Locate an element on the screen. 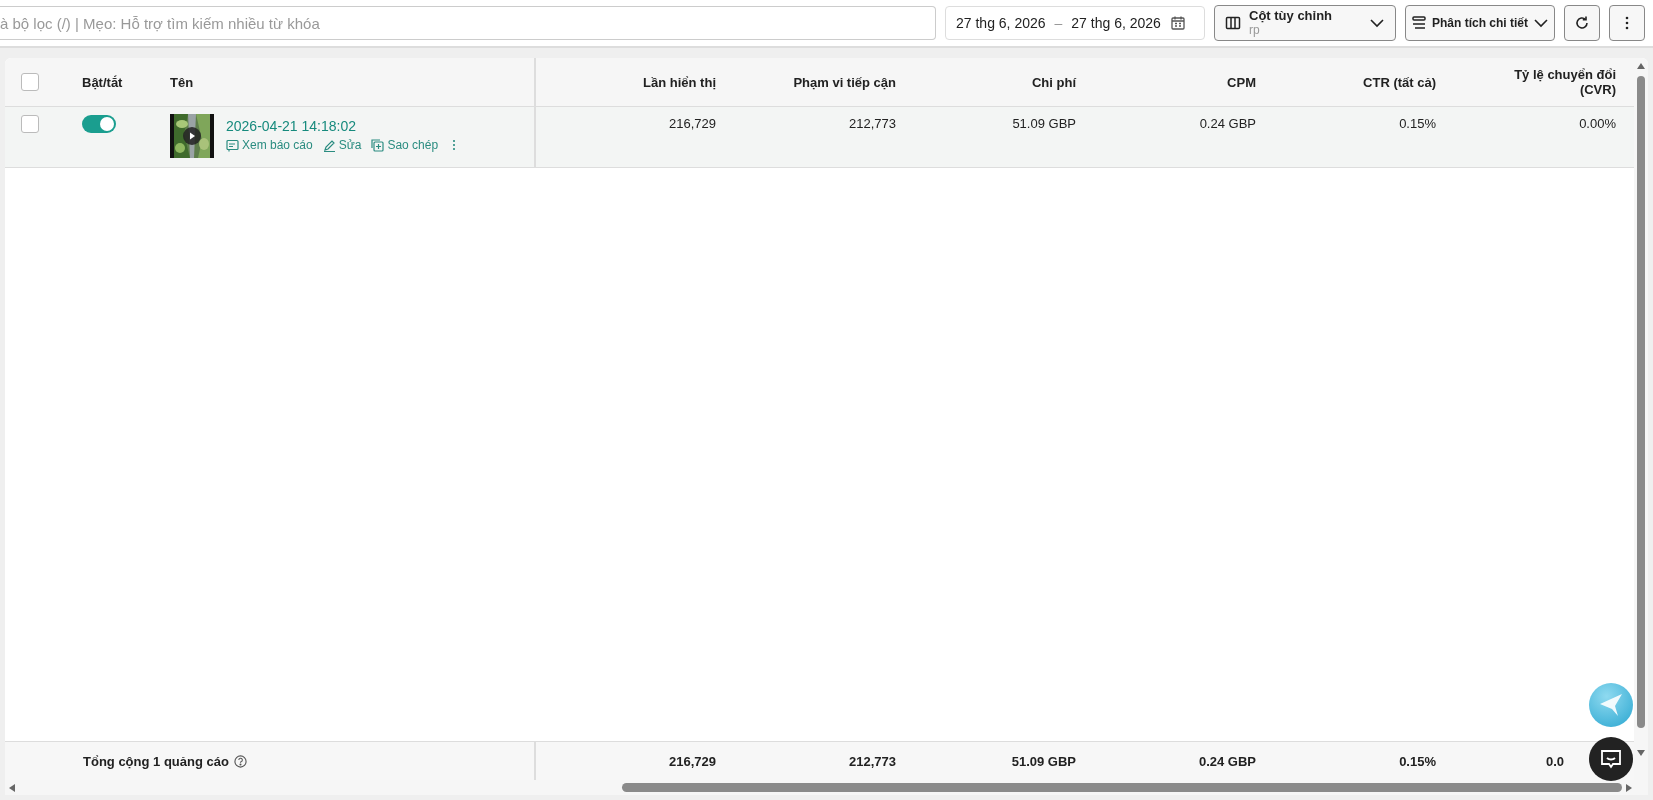  row-action-link: Xem báo cáo is located at coordinates (269, 145).